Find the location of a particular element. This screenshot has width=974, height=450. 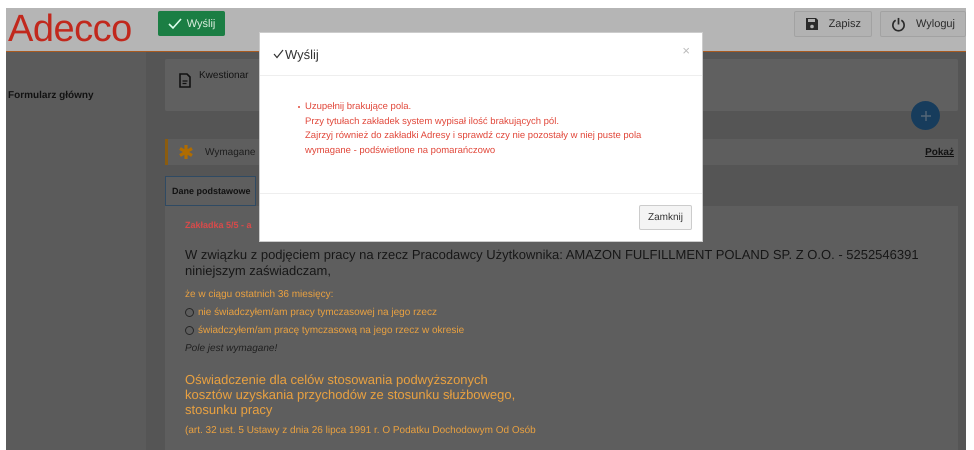

tab-info: Zakładka 5/5 - a is located at coordinates (219, 225).